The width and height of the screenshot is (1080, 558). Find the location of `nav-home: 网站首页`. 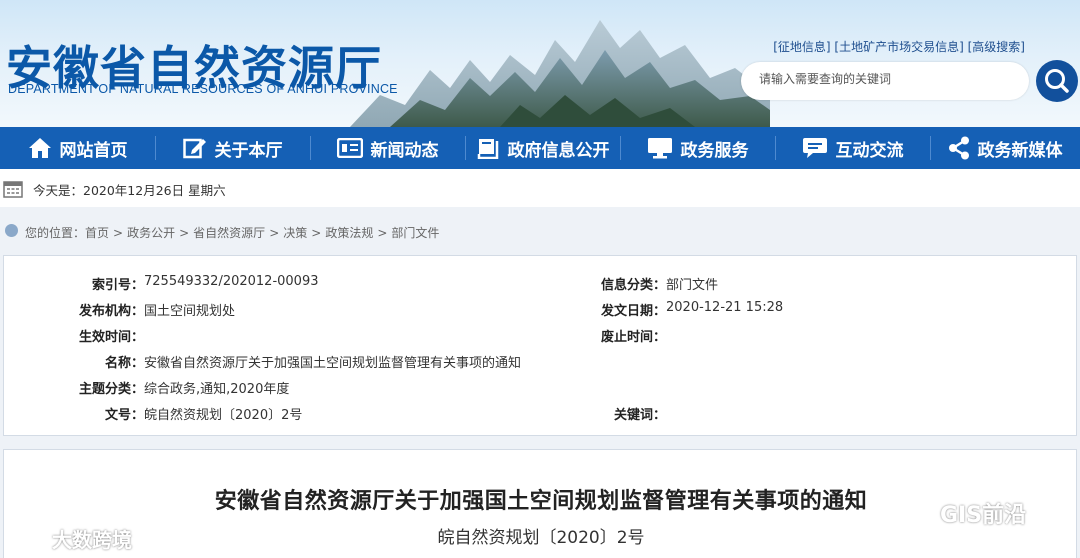

nav-home: 网站首页 is located at coordinates (77, 148).